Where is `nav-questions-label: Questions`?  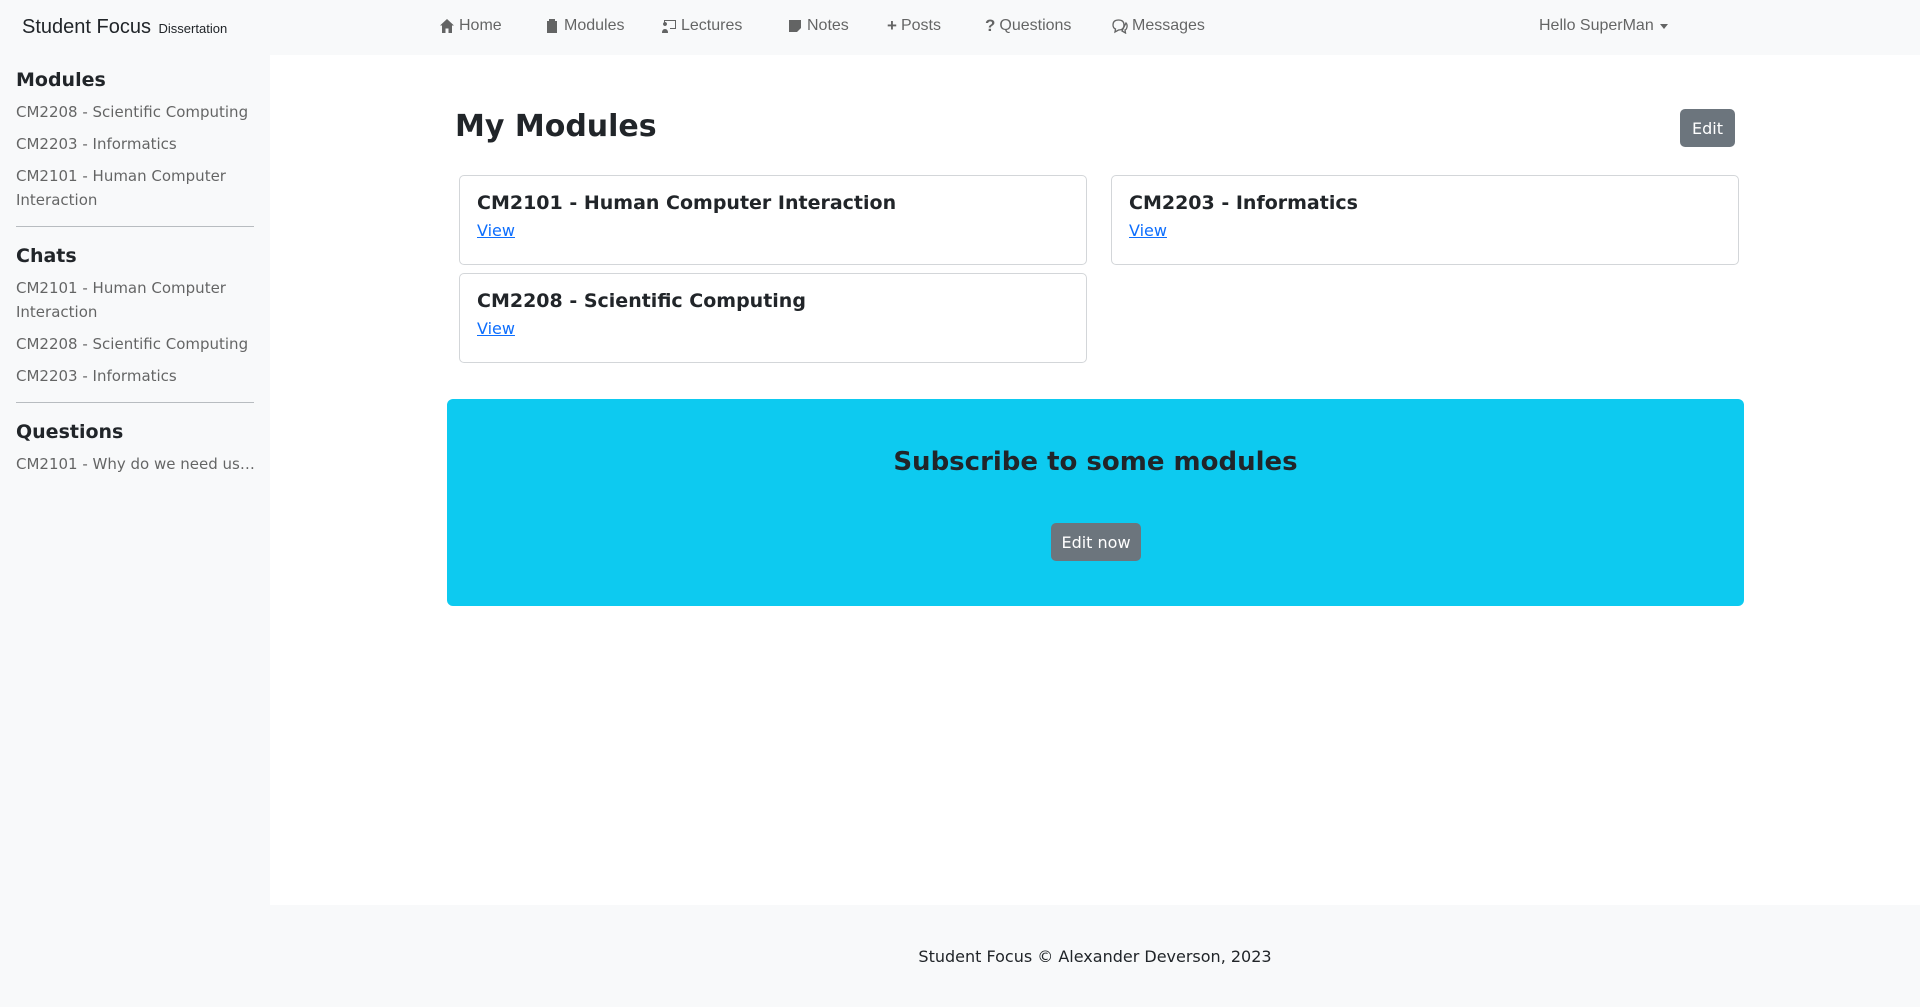
nav-questions-label: Questions is located at coordinates (1035, 25).